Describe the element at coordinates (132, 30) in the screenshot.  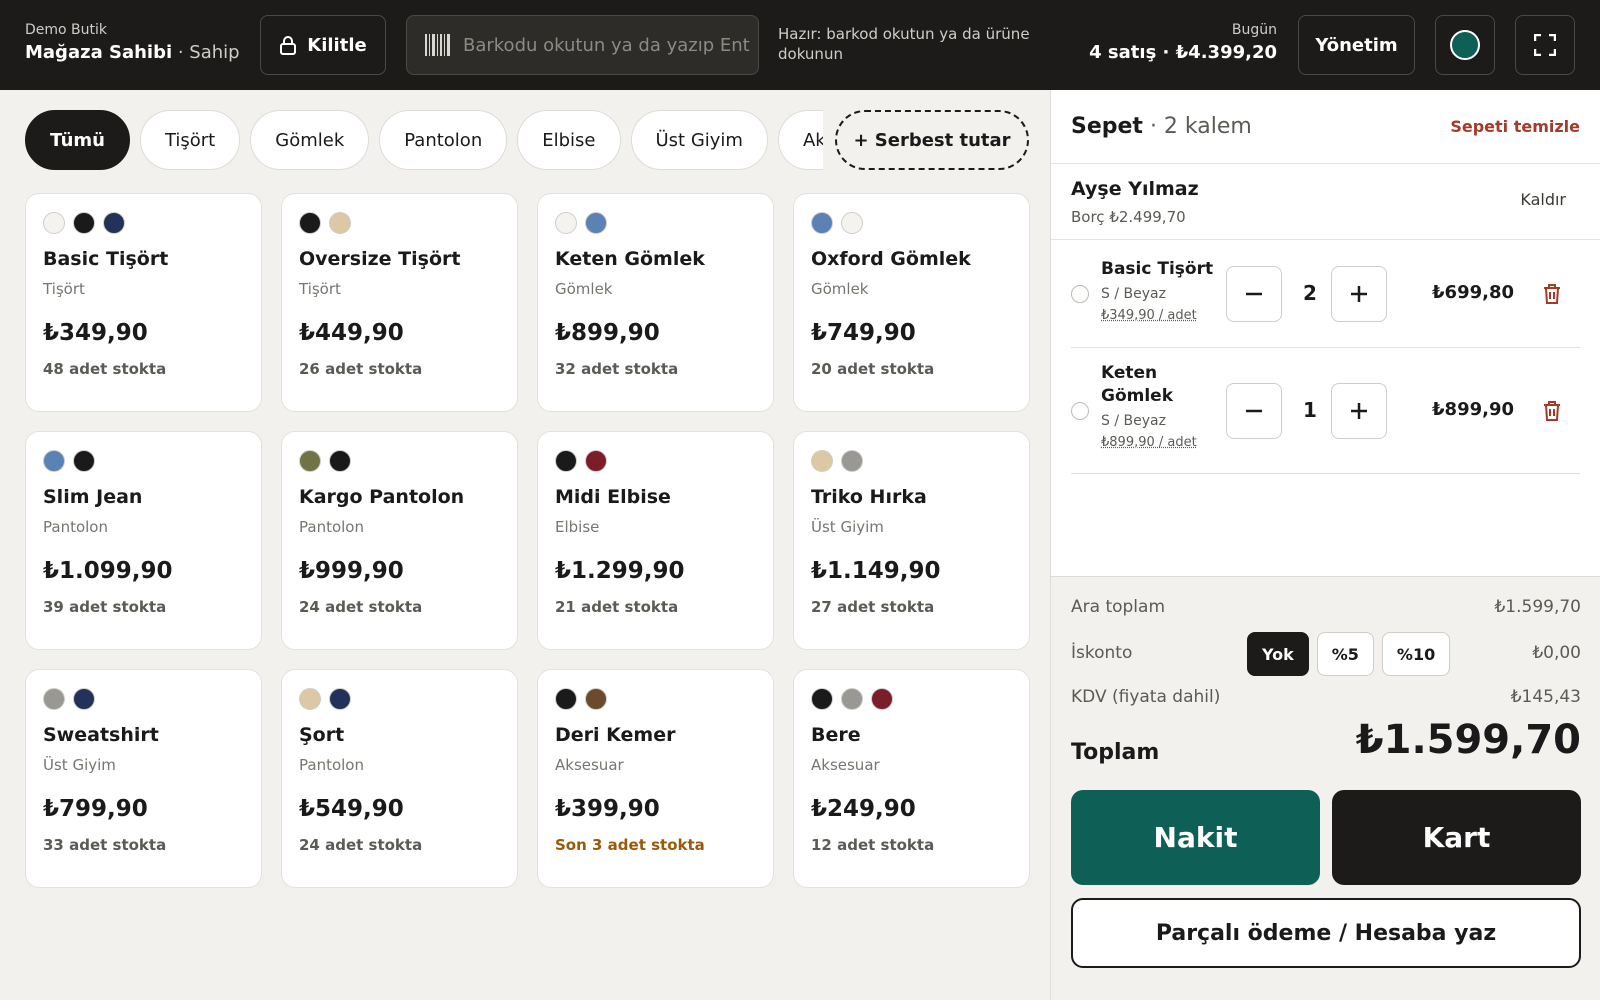
I see `store-name: Demo Butik` at that location.